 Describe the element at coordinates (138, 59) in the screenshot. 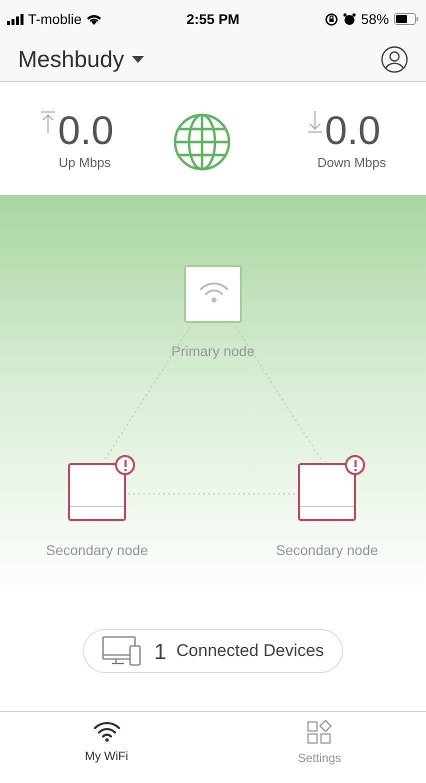

I see `caret-icon` at that location.